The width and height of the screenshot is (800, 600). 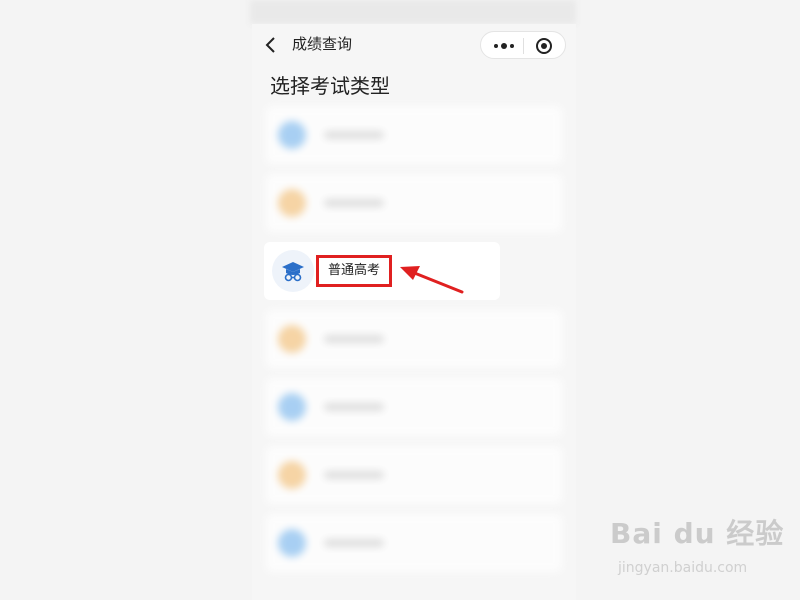 I want to click on target-circle-icon, so click(x=544, y=46).